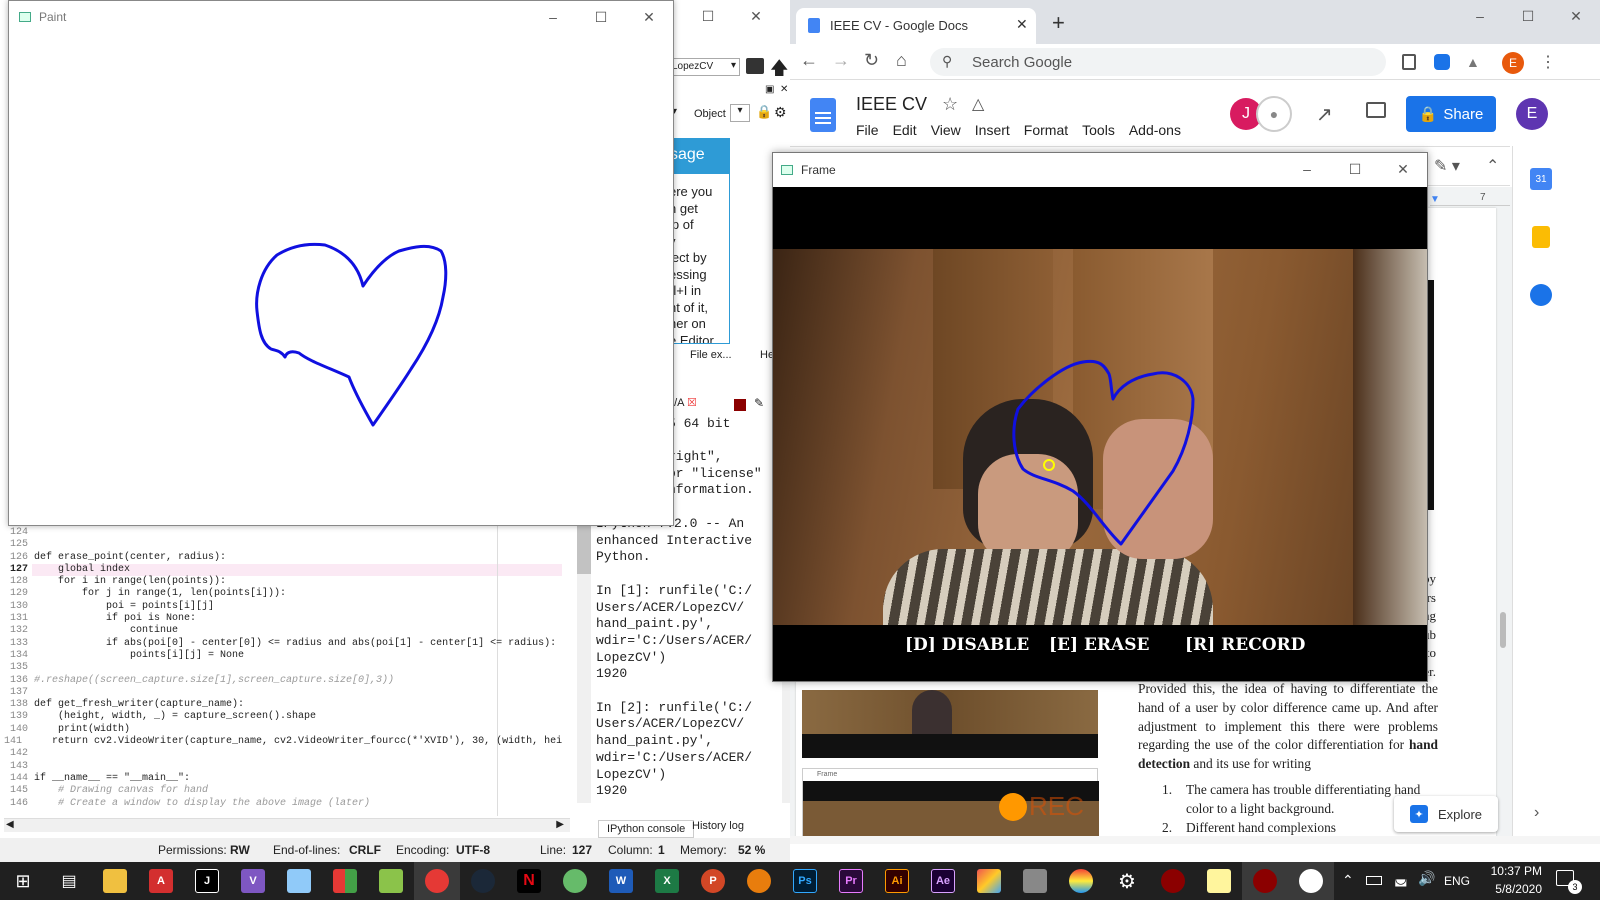 This screenshot has height=900, width=1600. Describe the element at coordinates (989, 881) in the screenshot. I see `taskbar-git` at that location.